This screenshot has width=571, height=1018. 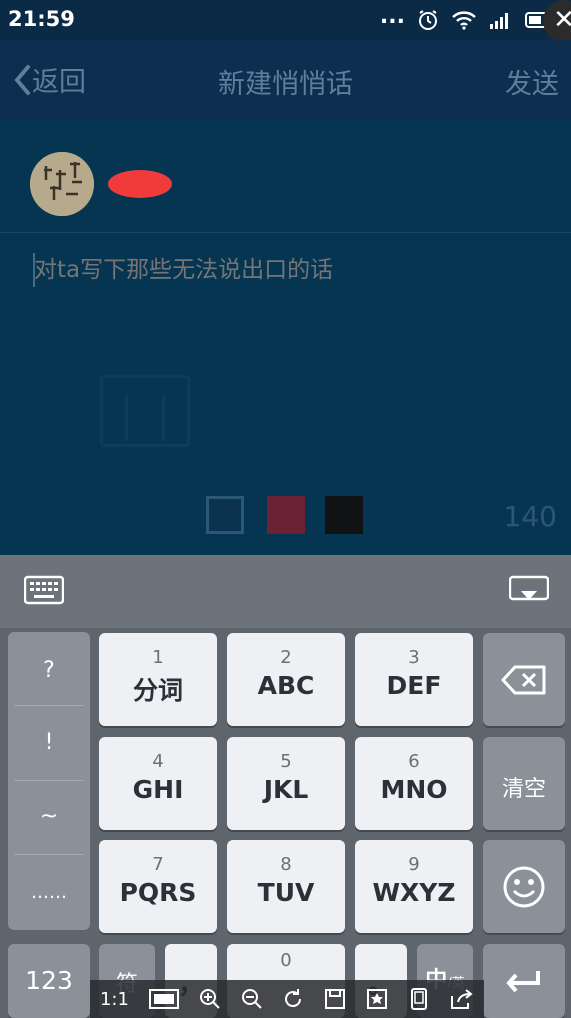 I want to click on key-digit: 4, so click(x=158, y=761).